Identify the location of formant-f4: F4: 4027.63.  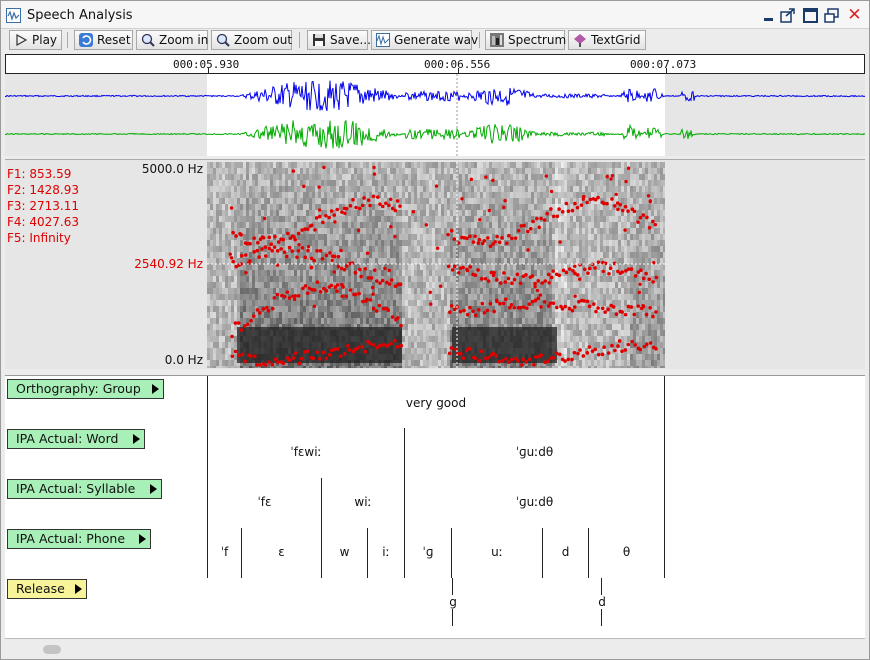
(43, 222).